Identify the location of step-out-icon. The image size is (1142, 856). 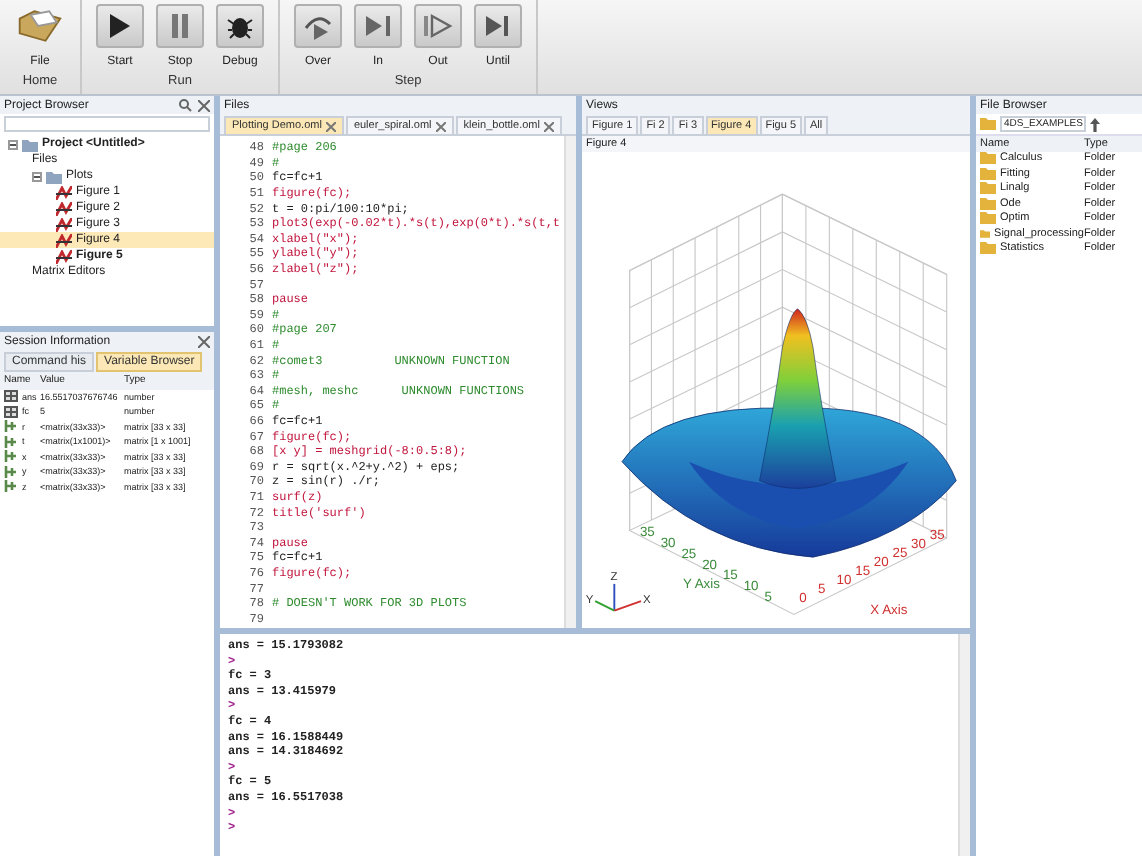
(438, 26).